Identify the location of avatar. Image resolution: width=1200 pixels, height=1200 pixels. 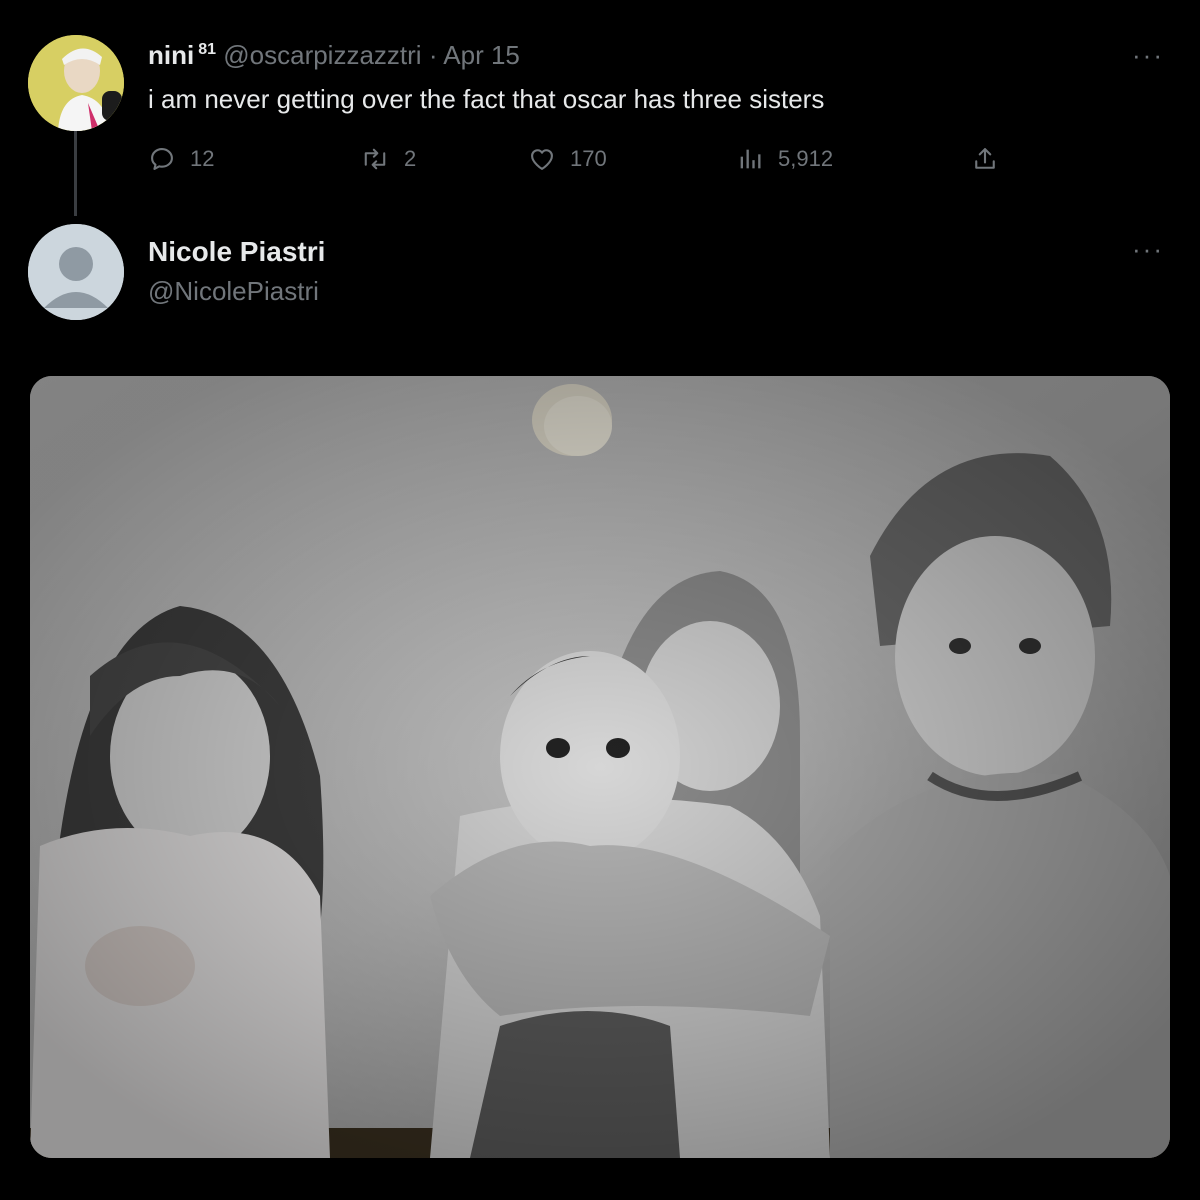
(76, 83).